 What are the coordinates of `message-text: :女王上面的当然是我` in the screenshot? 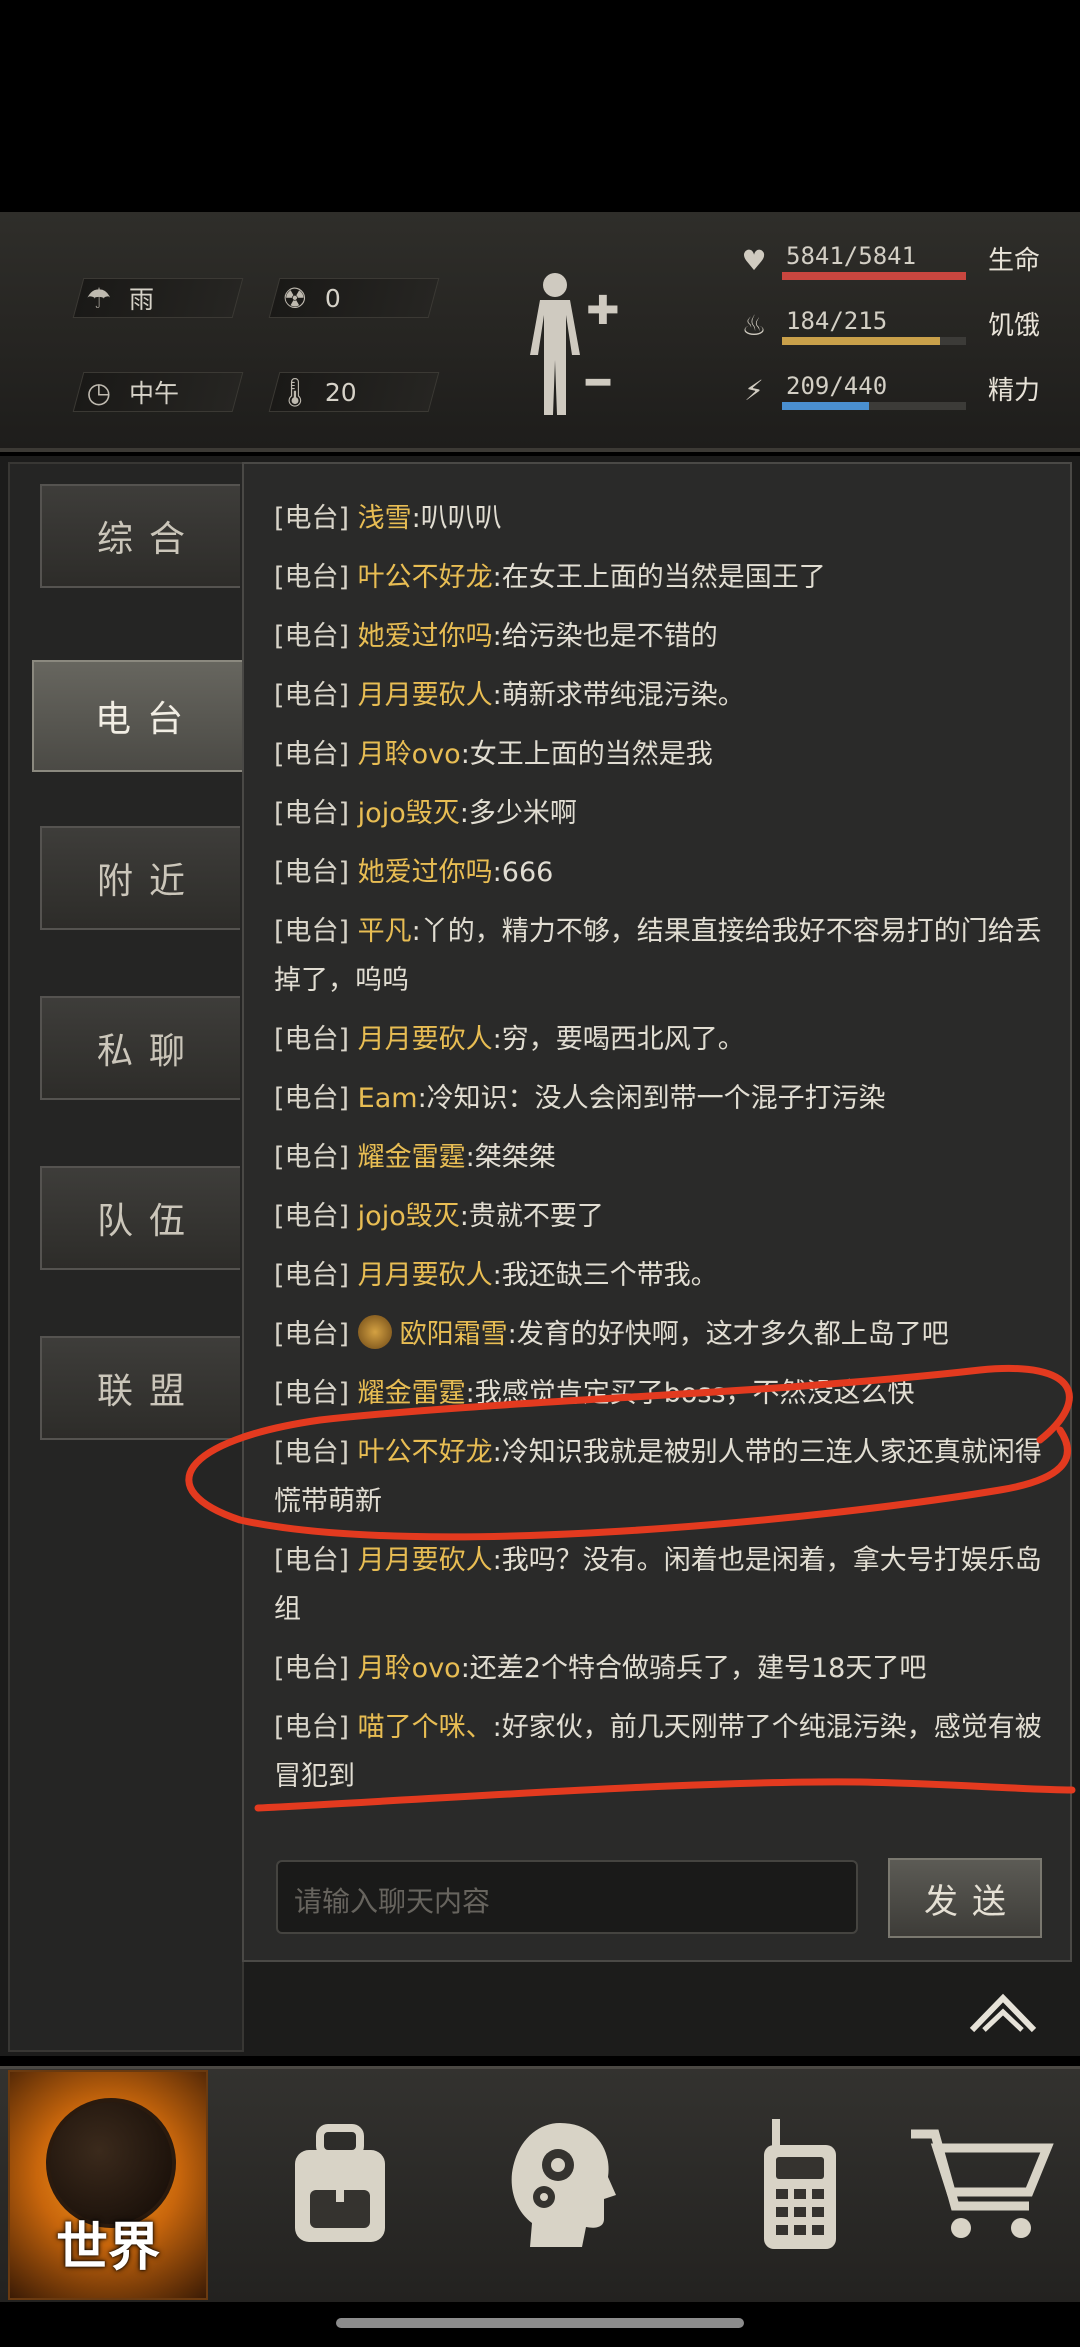 It's located at (586, 754).